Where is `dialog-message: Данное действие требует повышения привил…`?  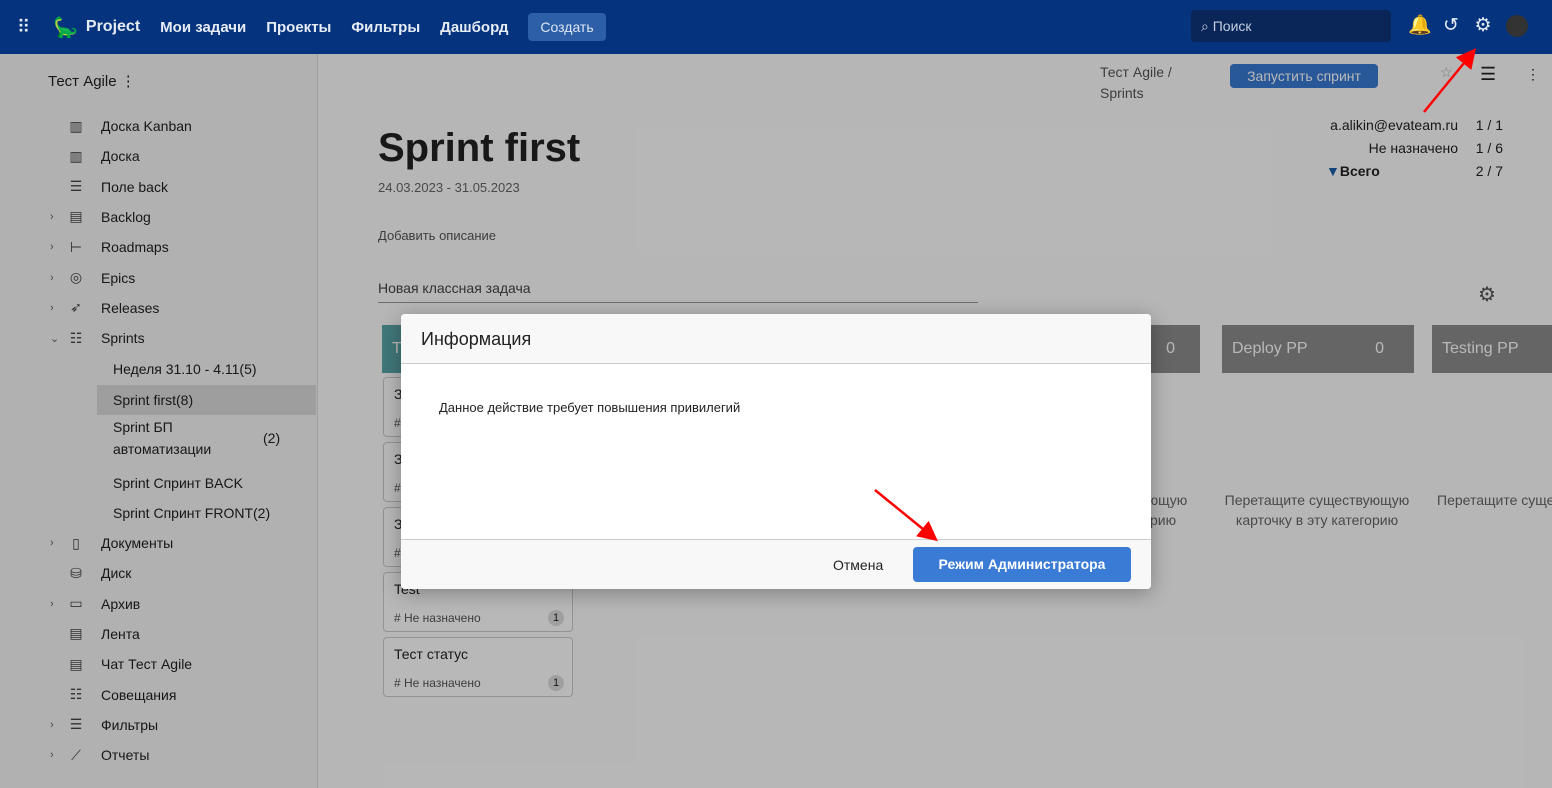 dialog-message: Данное действие требует повышения привил… is located at coordinates (590, 407).